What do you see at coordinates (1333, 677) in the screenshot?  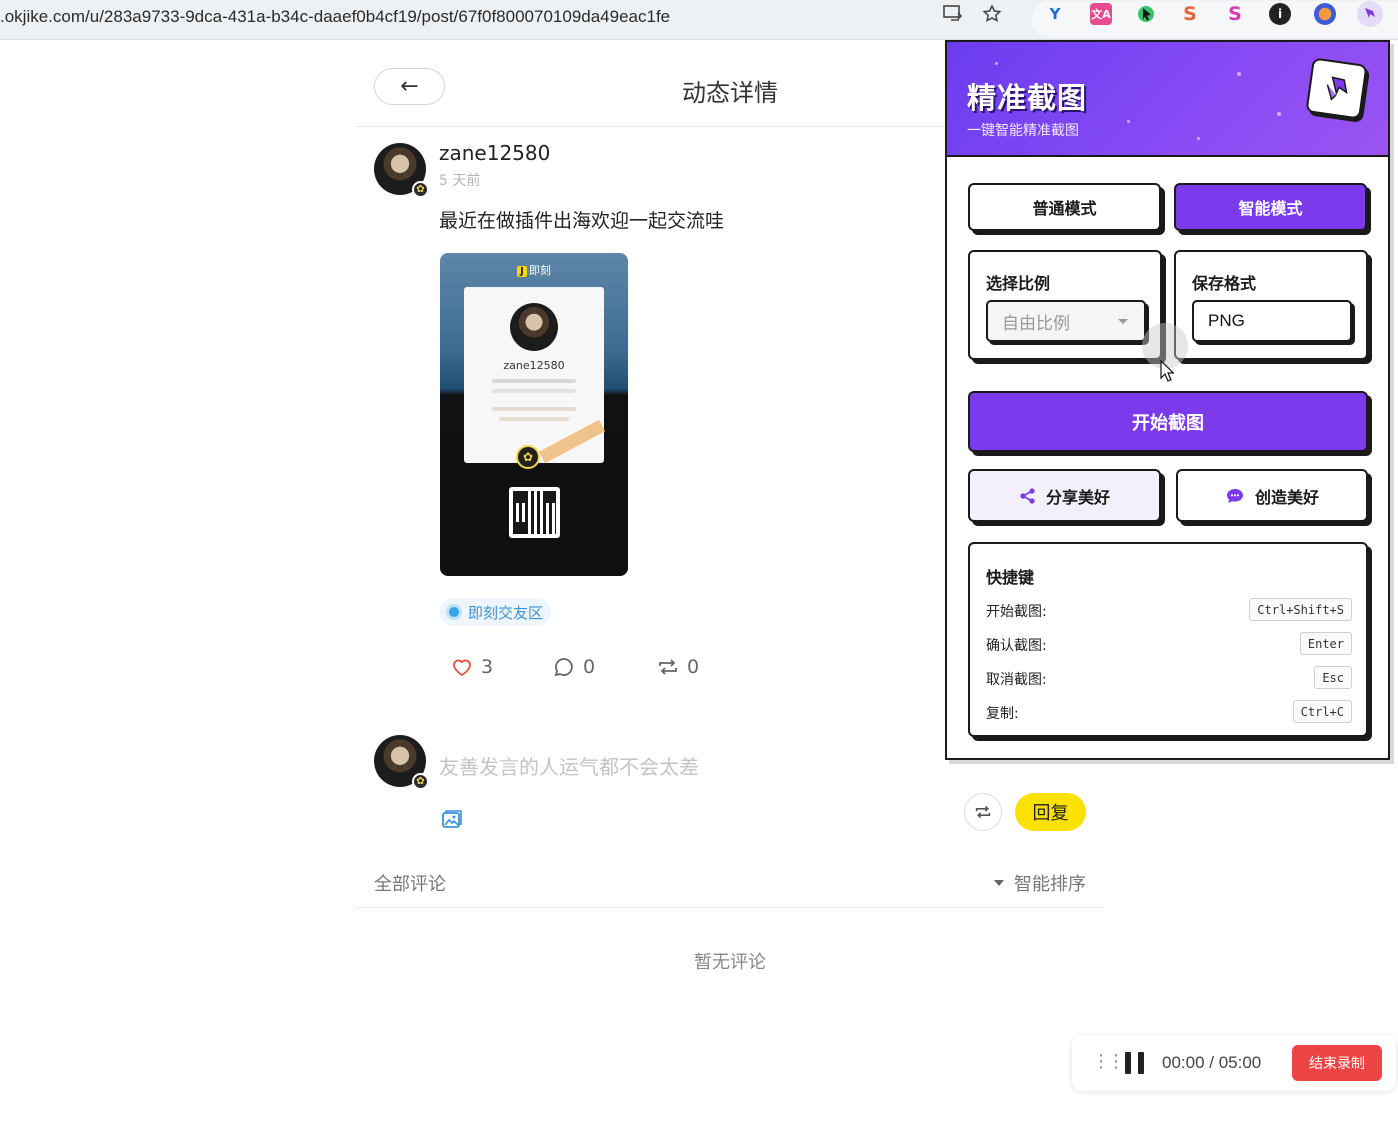 I see `shortcut-key: Esc` at bounding box center [1333, 677].